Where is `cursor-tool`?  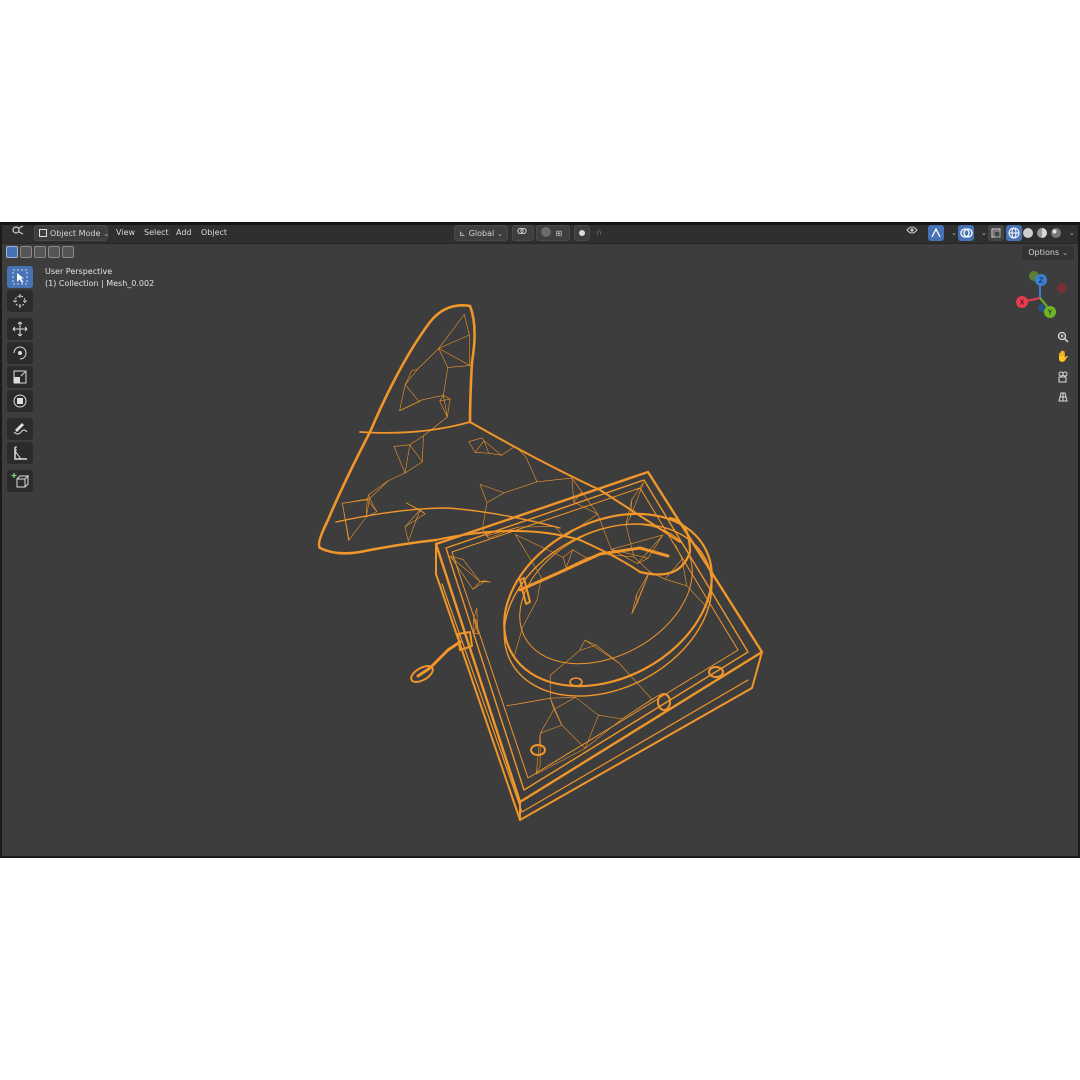
cursor-tool is located at coordinates (20, 301).